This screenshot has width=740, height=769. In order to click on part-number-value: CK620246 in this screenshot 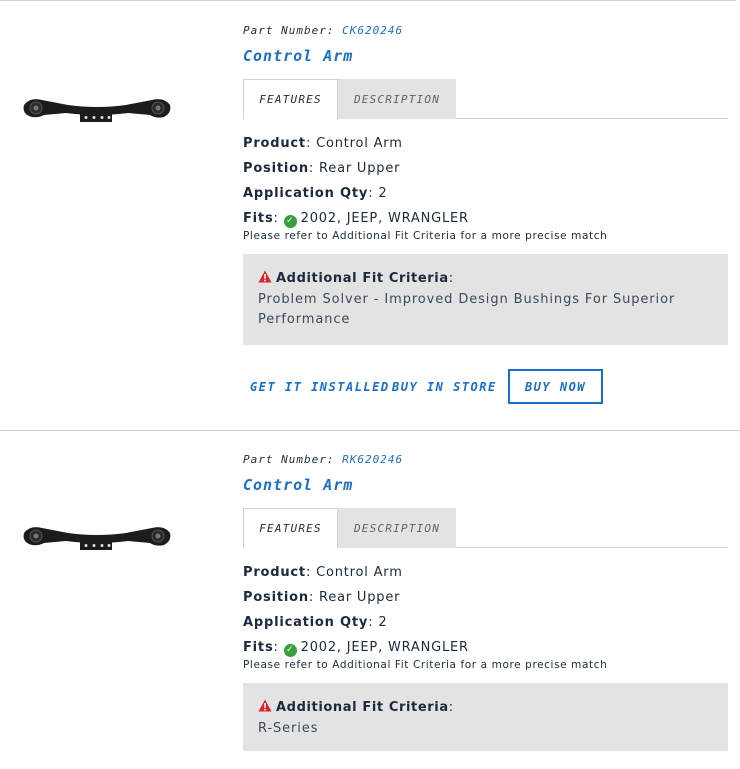, I will do `click(372, 30)`.